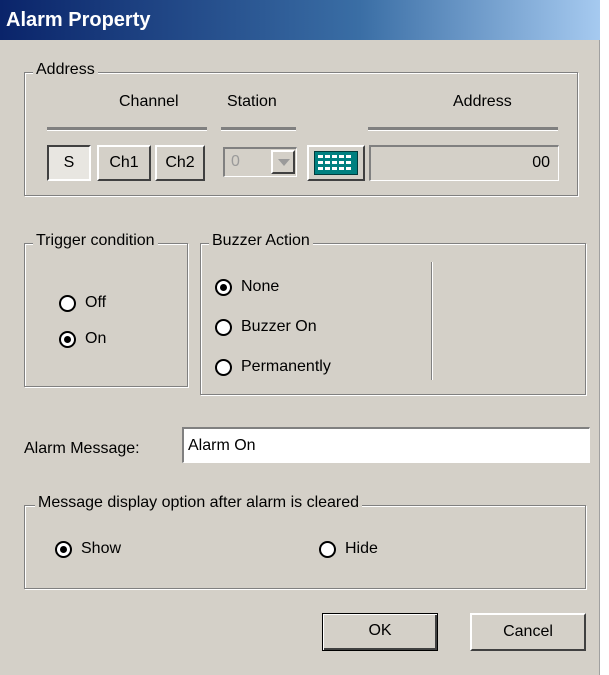  I want to click on ok-button: OK, so click(380, 632).